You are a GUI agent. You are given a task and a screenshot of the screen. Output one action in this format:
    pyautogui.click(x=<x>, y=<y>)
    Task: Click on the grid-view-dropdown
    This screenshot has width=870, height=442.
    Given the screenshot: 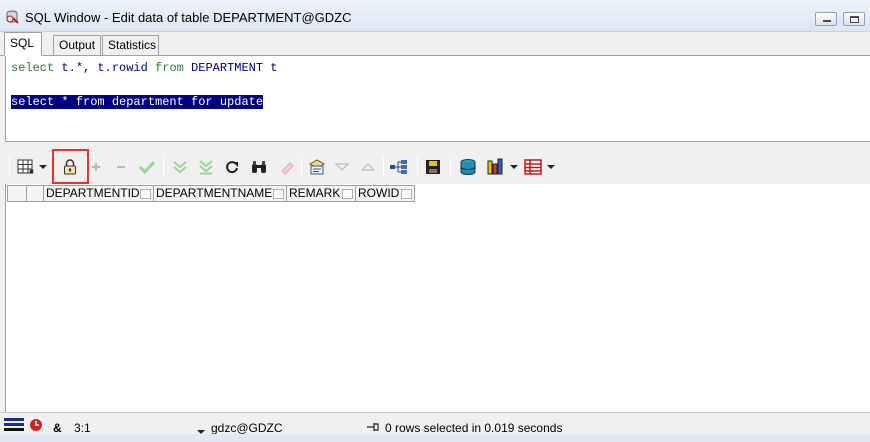 What is the action you would take?
    pyautogui.click(x=43, y=167)
    